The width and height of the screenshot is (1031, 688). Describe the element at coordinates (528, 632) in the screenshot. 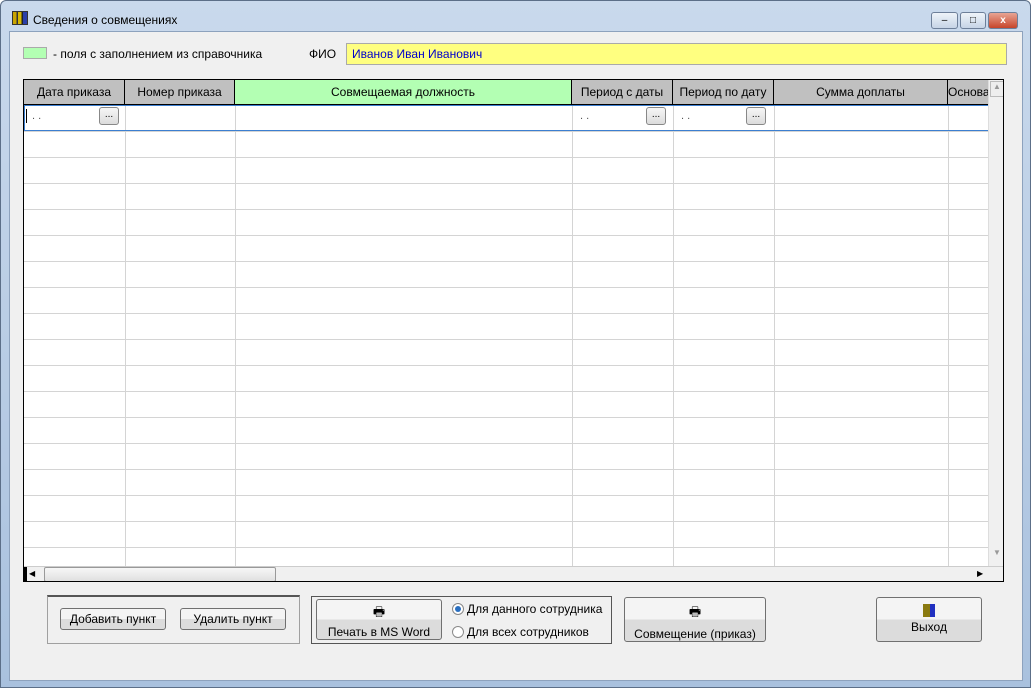

I see `radio-all-employees-label: Для всех сотрудников` at that location.